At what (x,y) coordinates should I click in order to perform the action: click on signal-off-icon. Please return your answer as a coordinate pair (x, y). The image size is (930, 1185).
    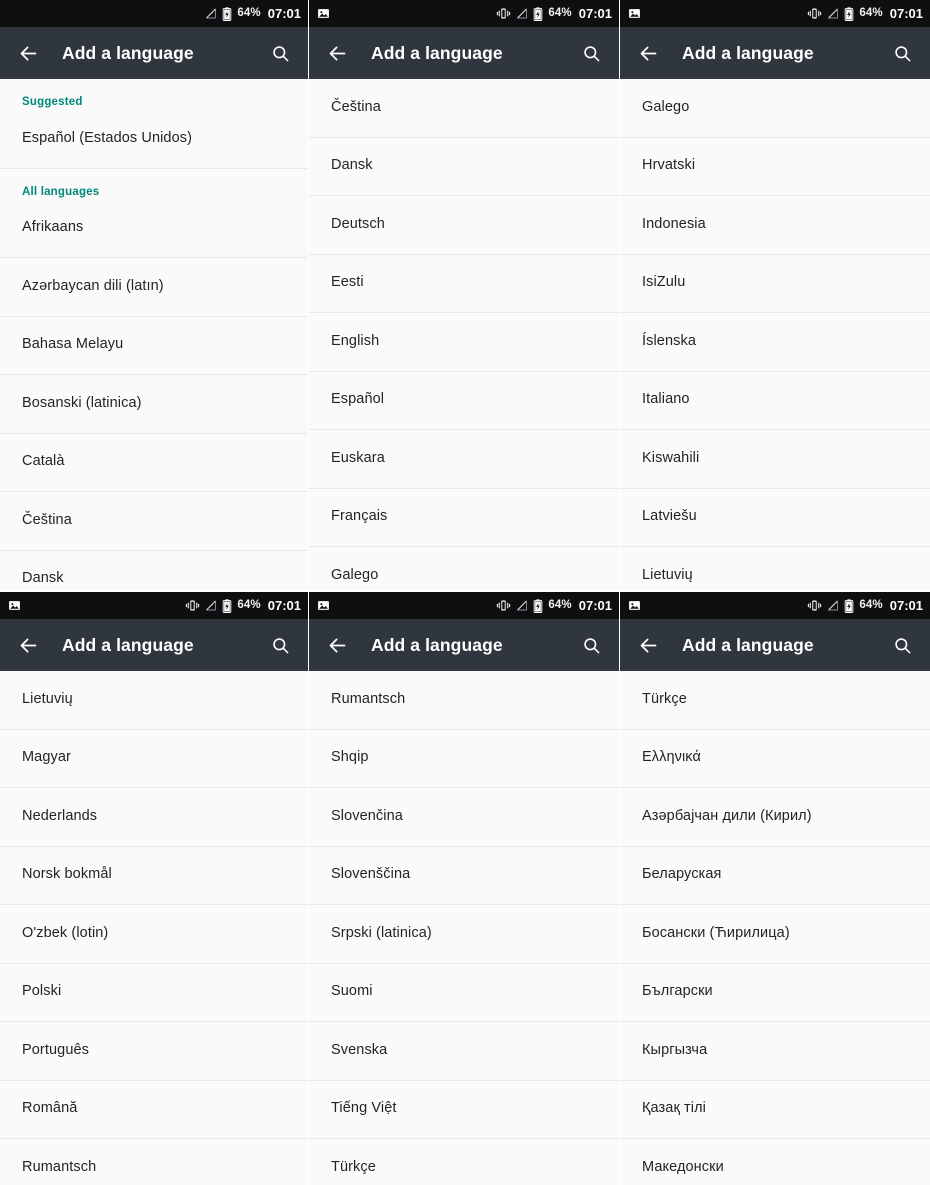
    Looking at the image, I should click on (522, 13).